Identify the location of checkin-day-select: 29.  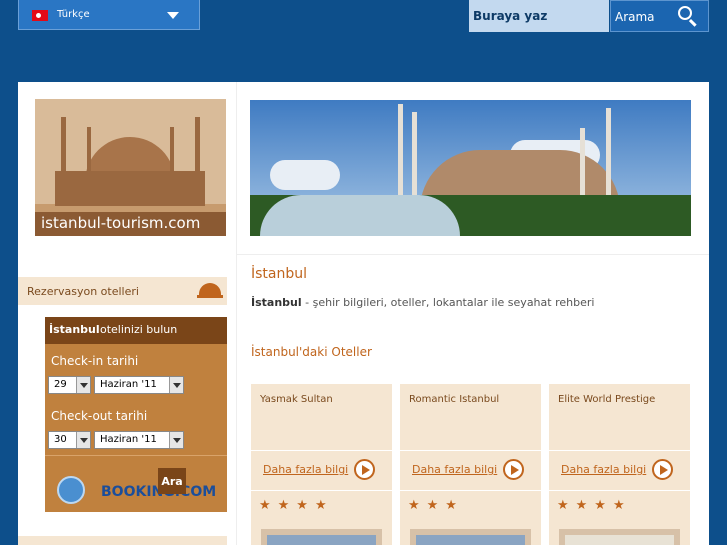
(69, 385).